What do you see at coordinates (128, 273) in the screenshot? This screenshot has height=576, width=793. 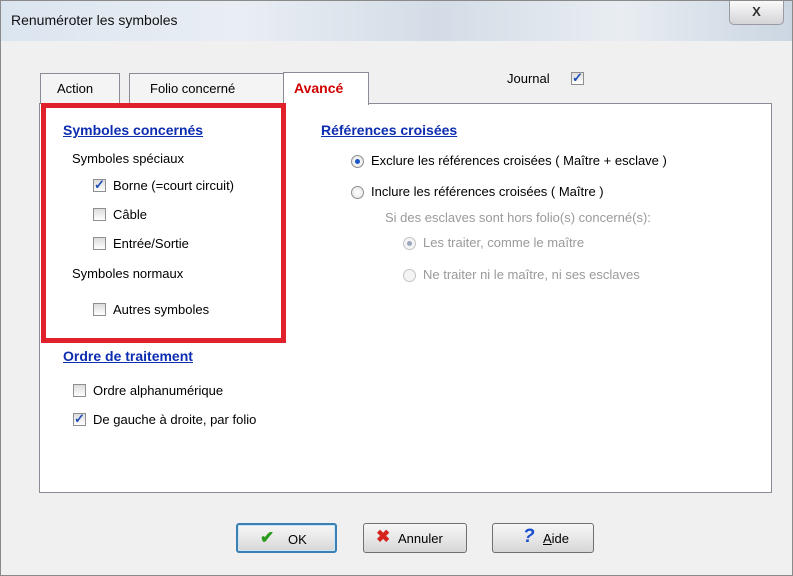 I see `symboles-normaux-label: Symboles normaux` at bounding box center [128, 273].